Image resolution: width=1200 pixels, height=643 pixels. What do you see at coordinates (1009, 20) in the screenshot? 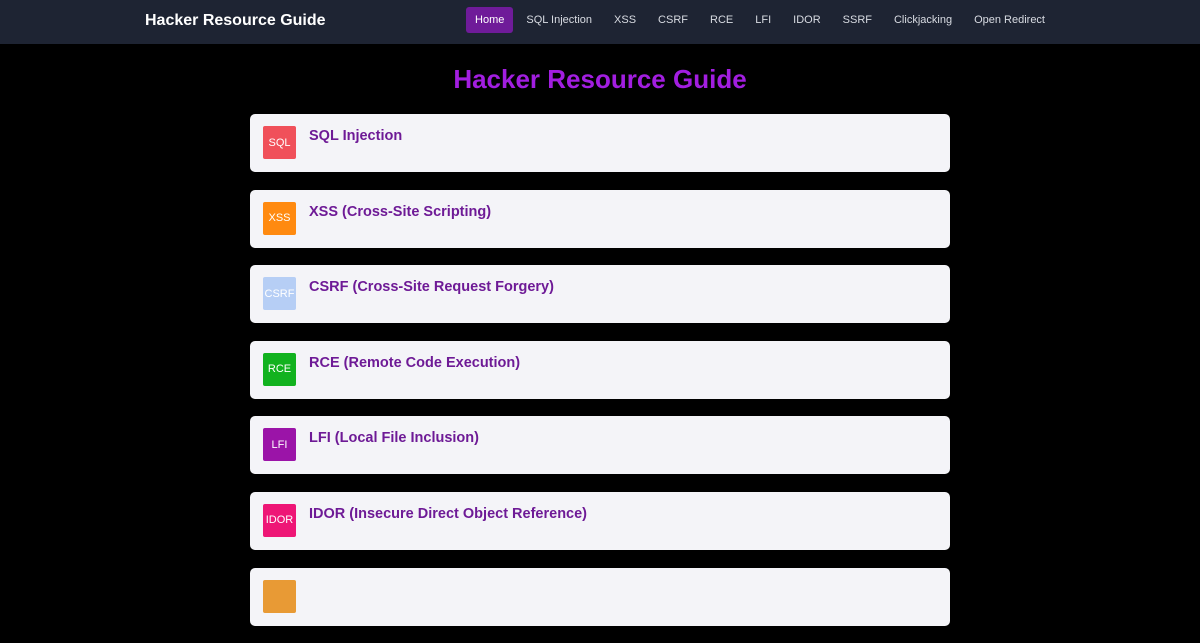
I see `nav-link-open-redirect: Open Redirect` at bounding box center [1009, 20].